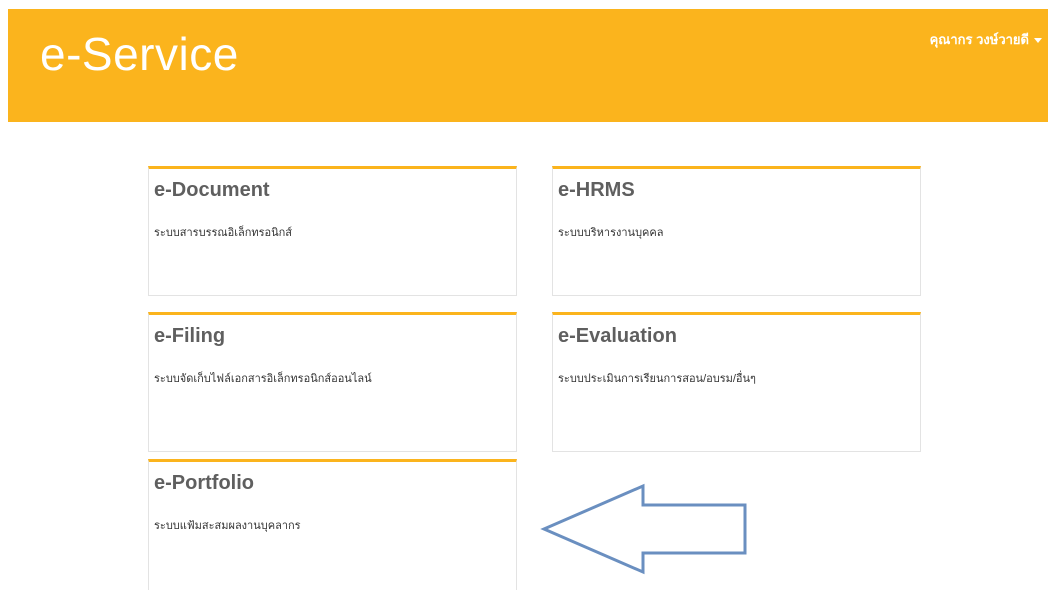 The width and height of the screenshot is (1048, 590). Describe the element at coordinates (204, 483) in the screenshot. I see `card-title: e-Portfolio` at that location.